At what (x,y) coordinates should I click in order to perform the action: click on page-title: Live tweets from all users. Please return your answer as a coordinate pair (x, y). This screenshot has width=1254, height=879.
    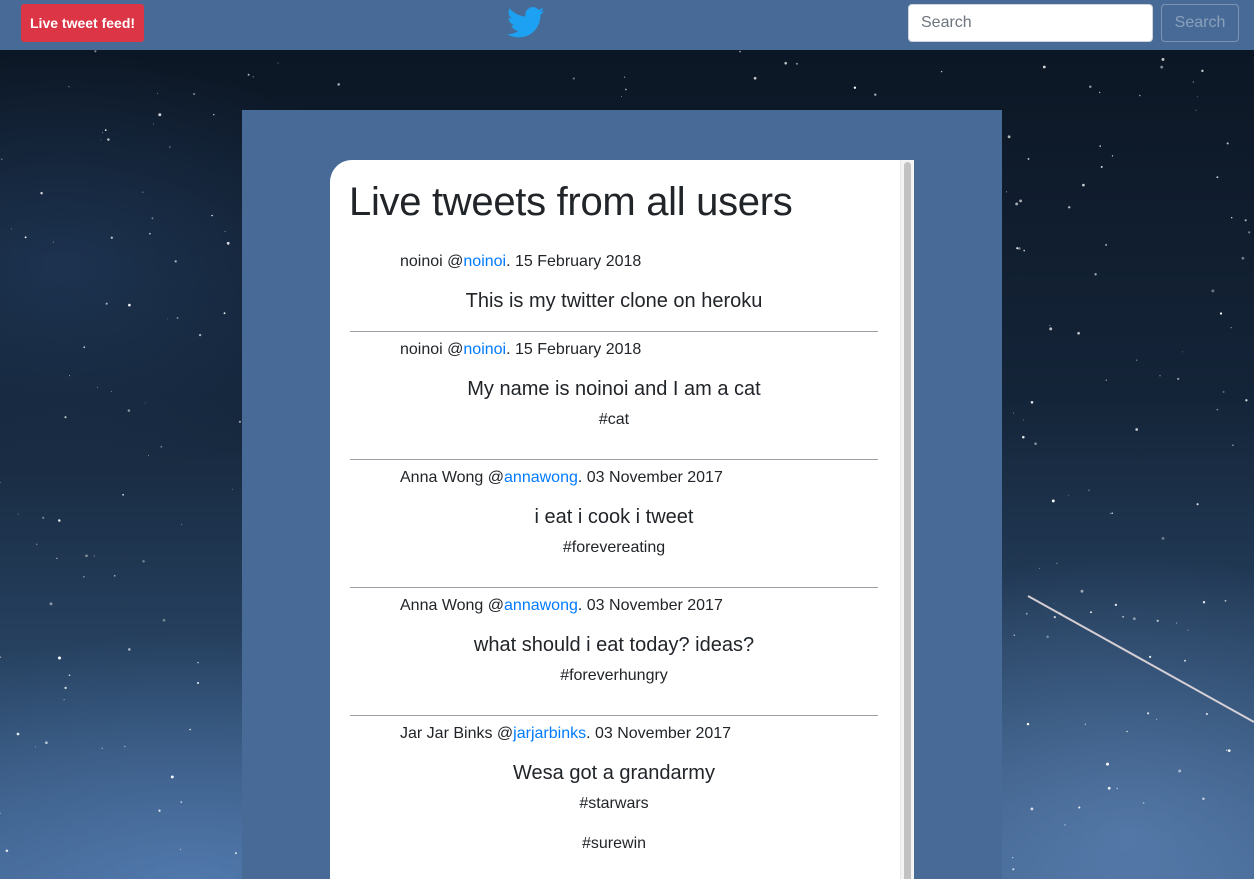
    Looking at the image, I should click on (571, 202).